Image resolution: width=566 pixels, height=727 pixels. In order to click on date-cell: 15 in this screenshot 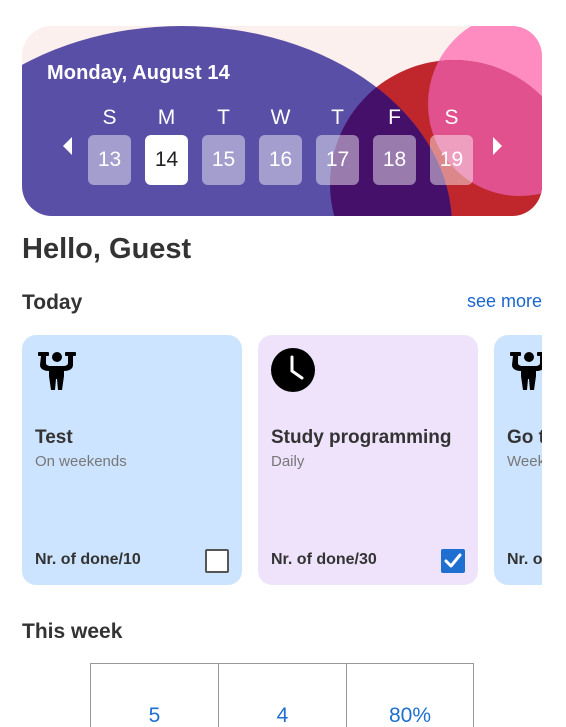, I will do `click(223, 160)`.